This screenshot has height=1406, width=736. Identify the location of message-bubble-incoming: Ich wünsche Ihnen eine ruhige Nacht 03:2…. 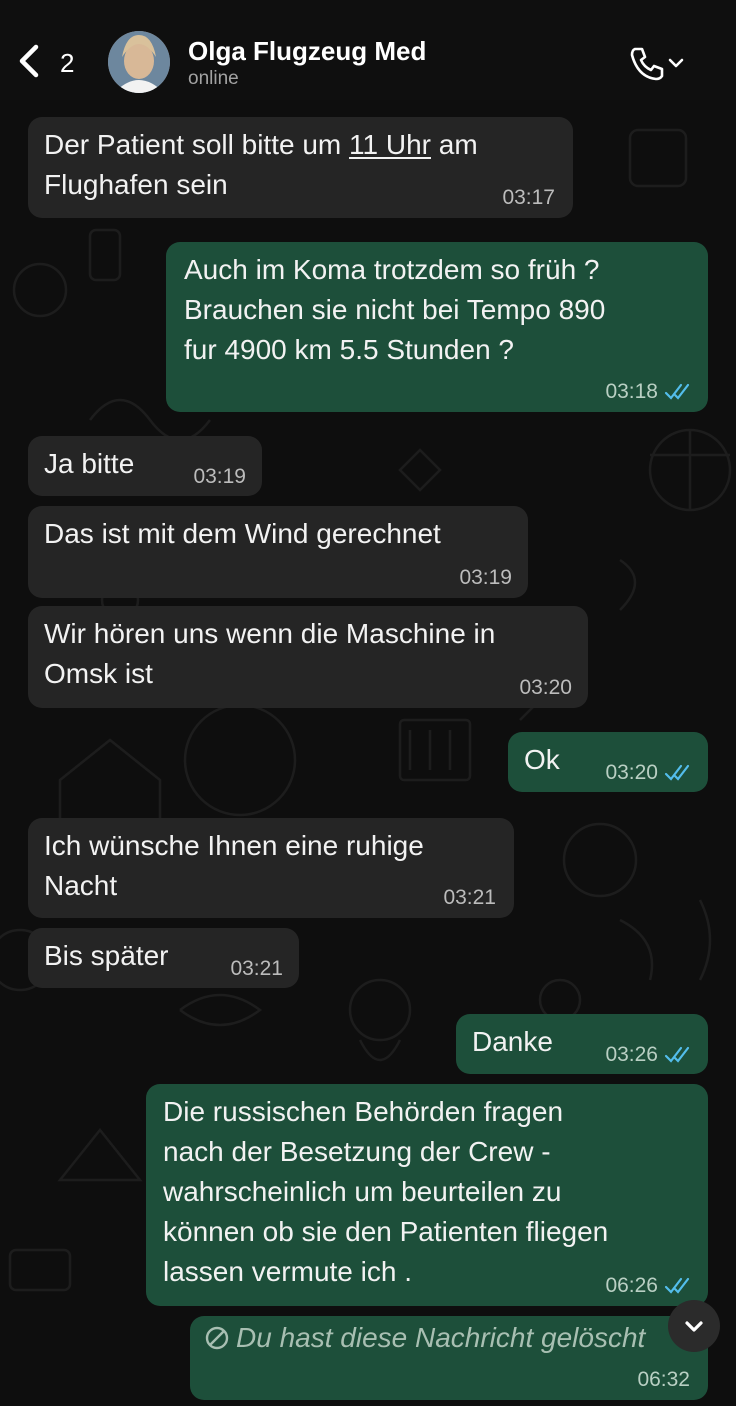
(271, 868).